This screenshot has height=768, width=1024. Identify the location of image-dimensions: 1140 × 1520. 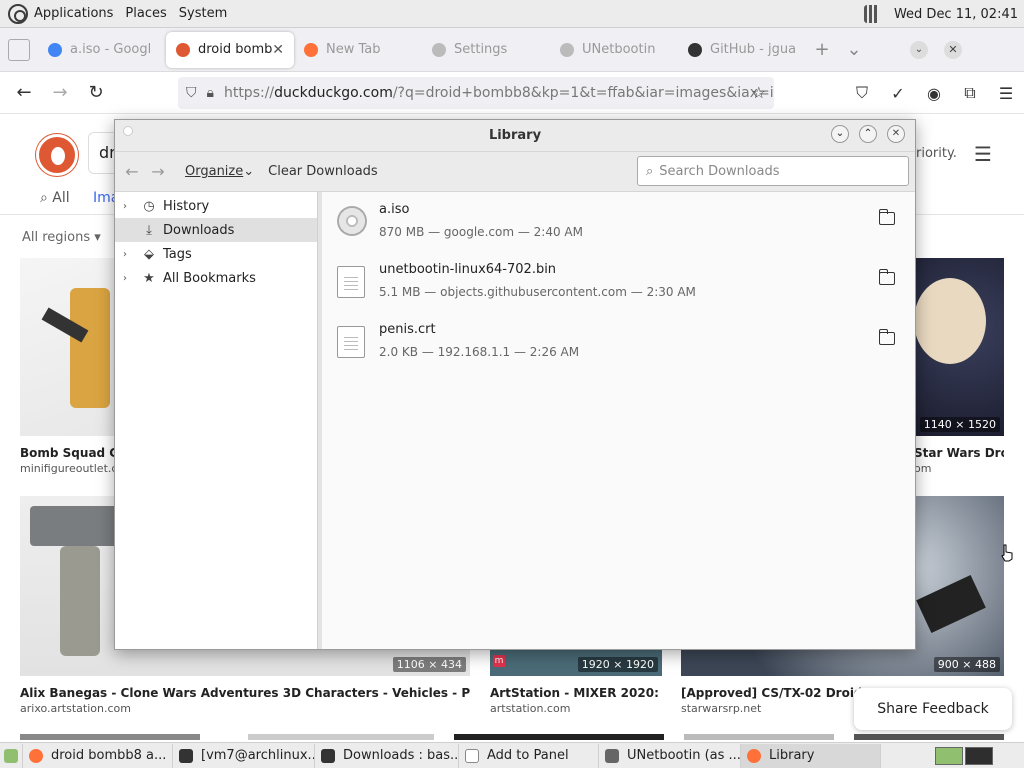
(959, 424).